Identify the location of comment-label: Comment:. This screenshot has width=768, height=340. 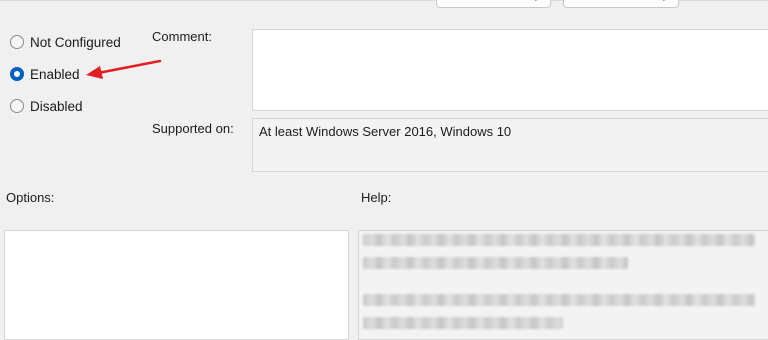
(182, 36).